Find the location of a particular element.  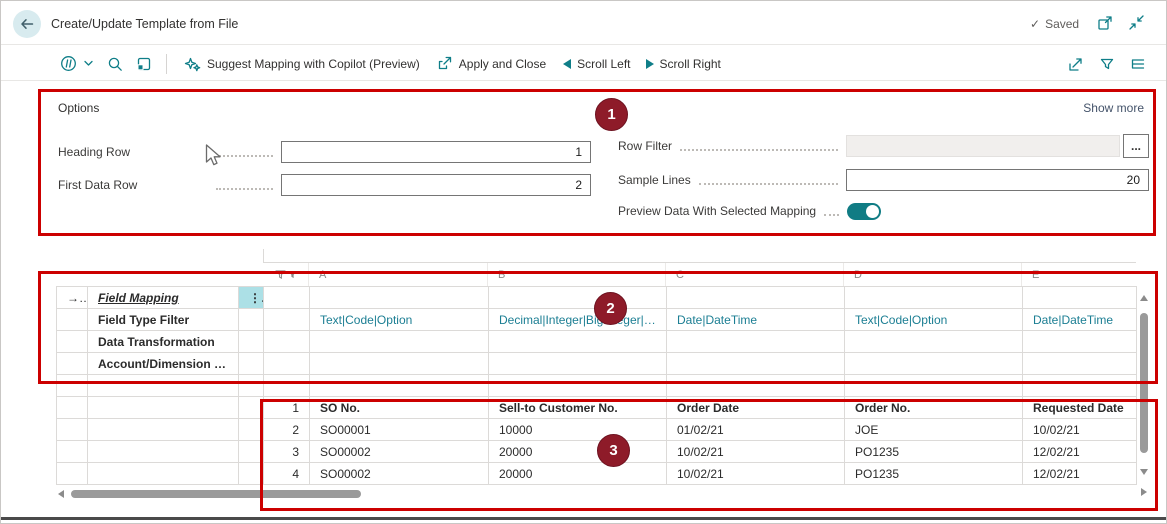

scroll-right-label: Scroll Right is located at coordinates (690, 63).